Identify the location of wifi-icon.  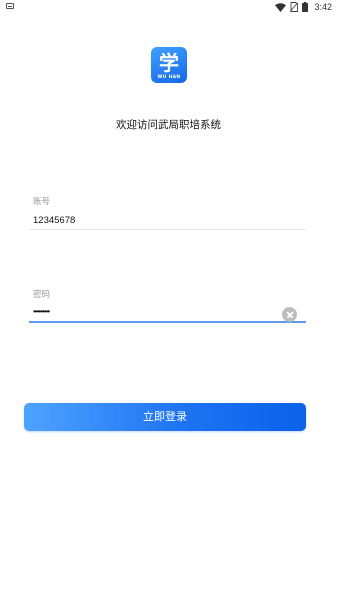
(281, 7).